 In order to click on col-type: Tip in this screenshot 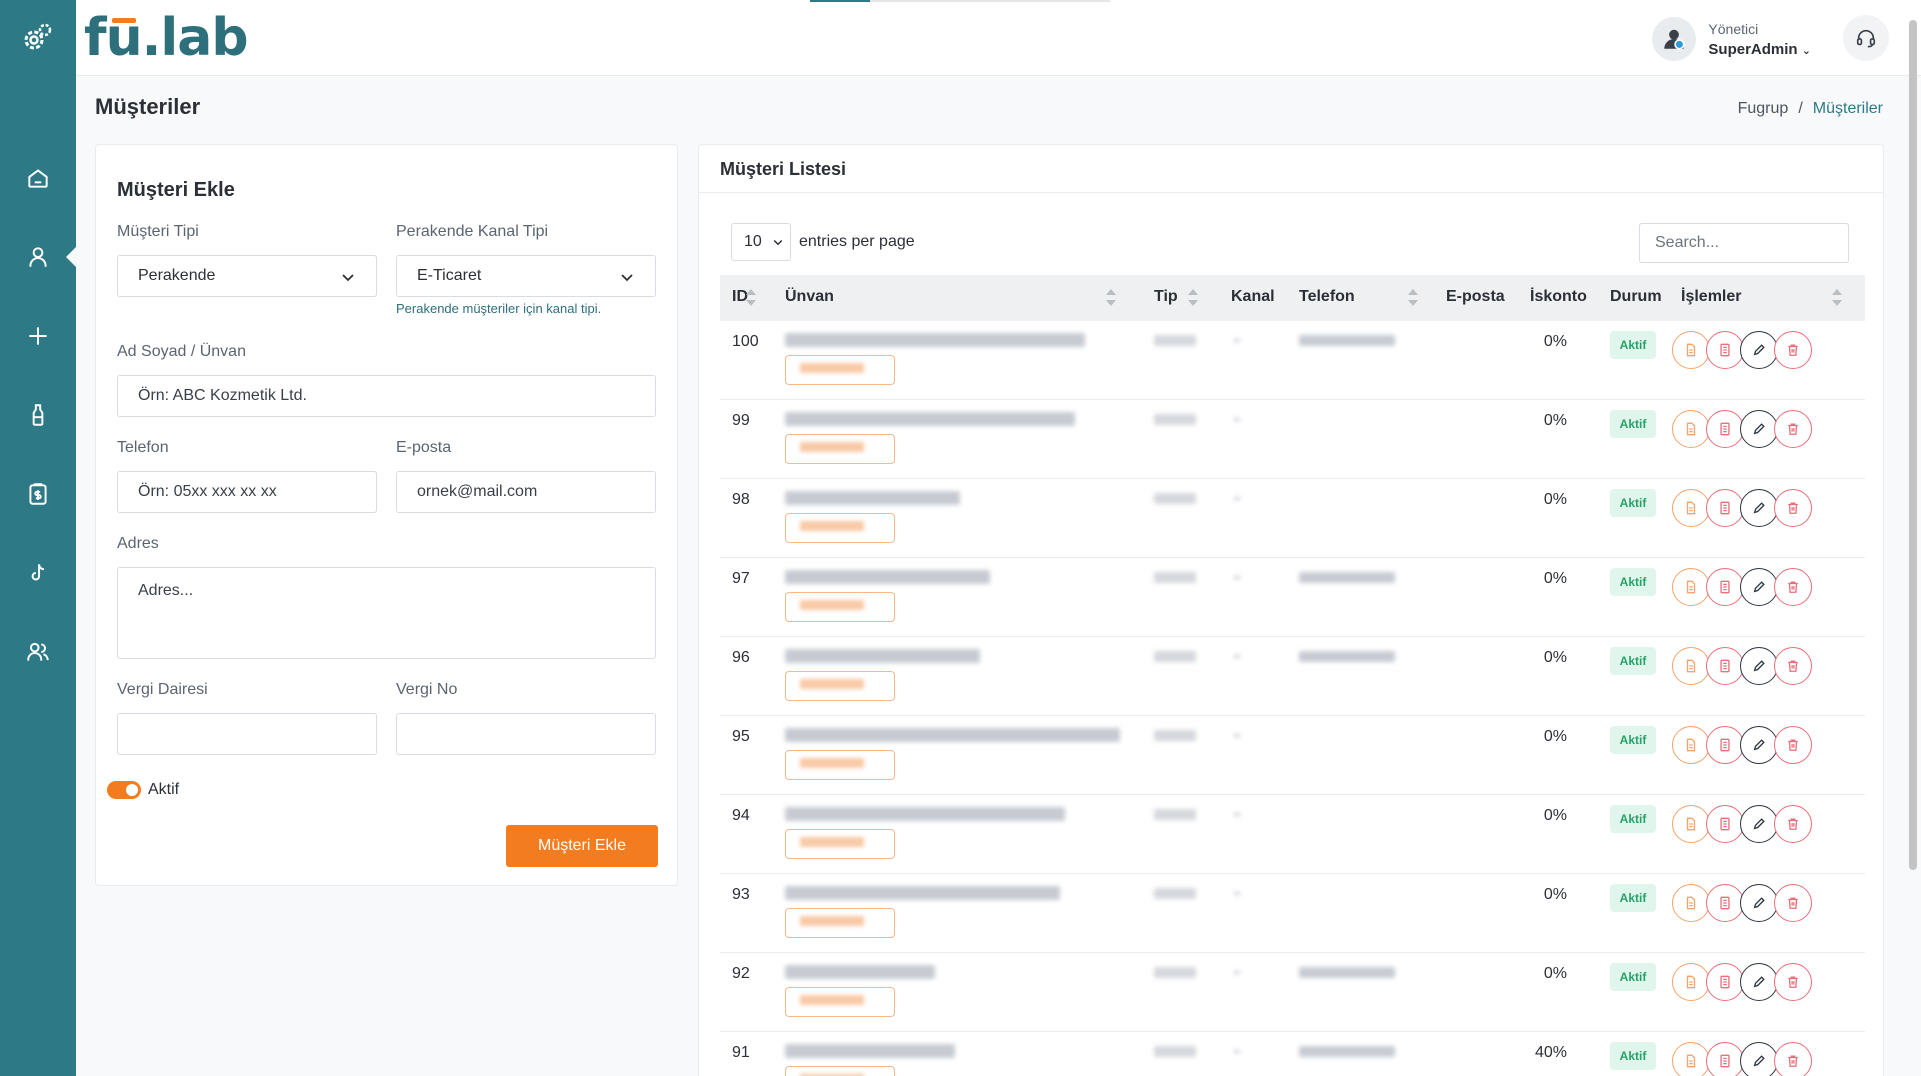, I will do `click(1166, 297)`.